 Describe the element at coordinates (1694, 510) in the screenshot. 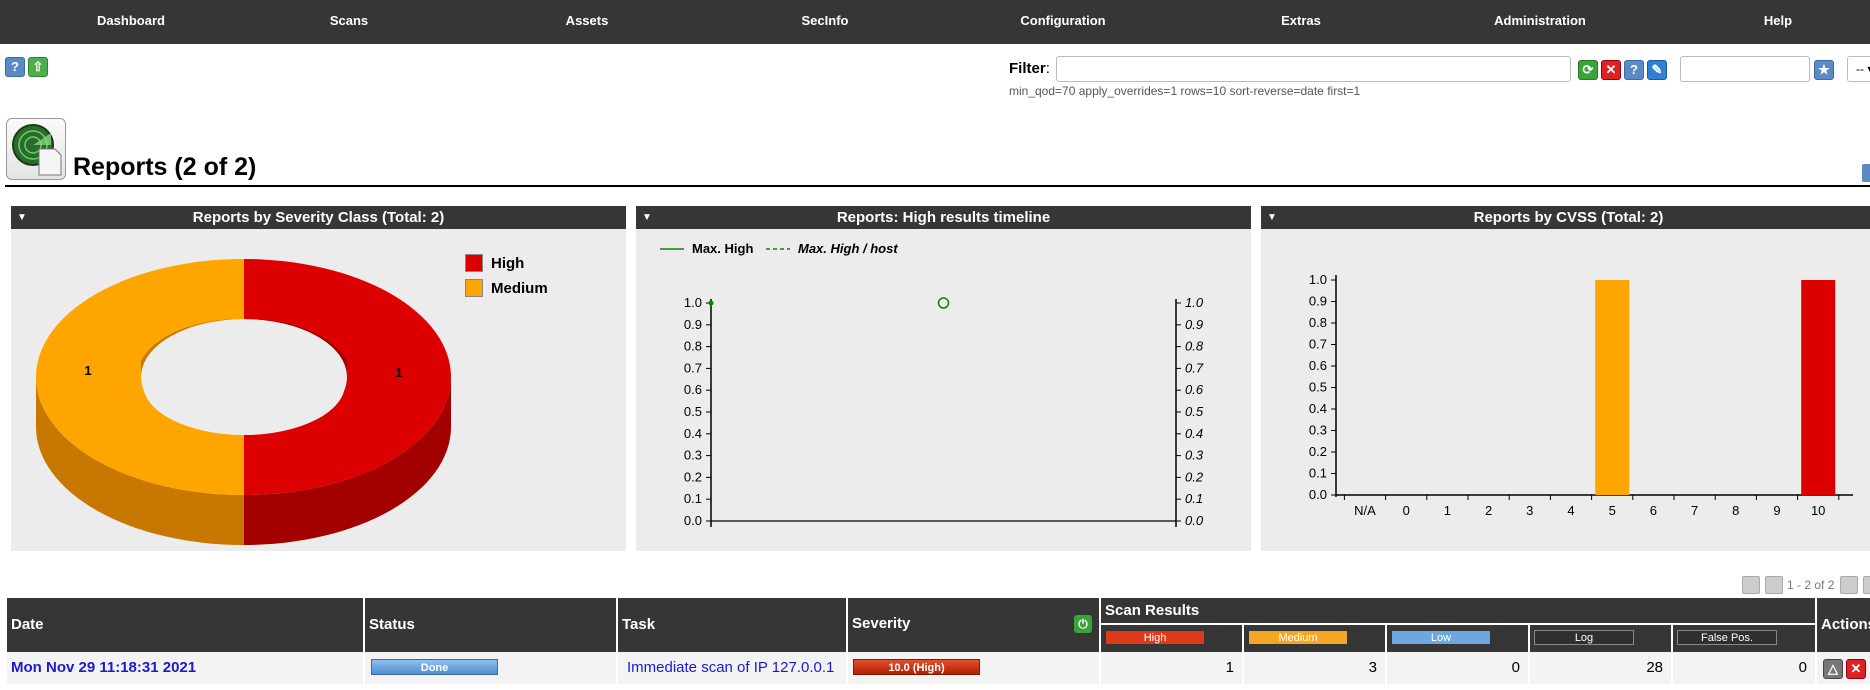

I see `x-tick-label: 7` at that location.